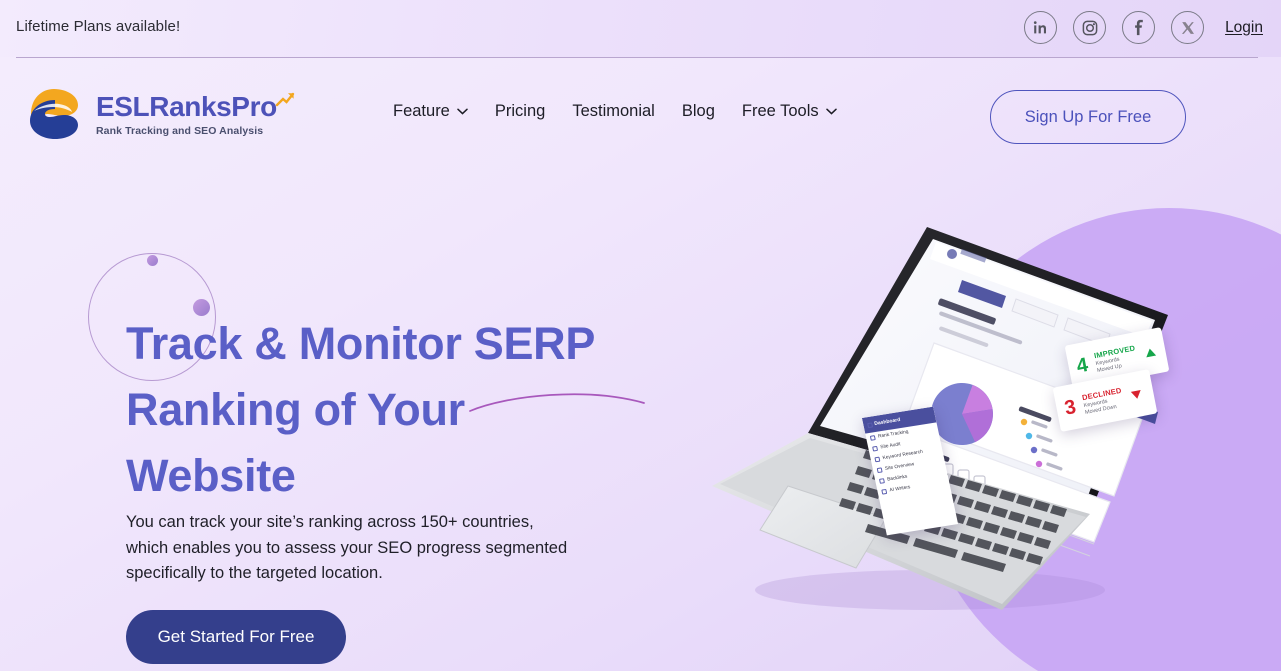 The height and width of the screenshot is (671, 1281). Describe the element at coordinates (780, 111) in the screenshot. I see `nav-item-label: Free Tools` at that location.